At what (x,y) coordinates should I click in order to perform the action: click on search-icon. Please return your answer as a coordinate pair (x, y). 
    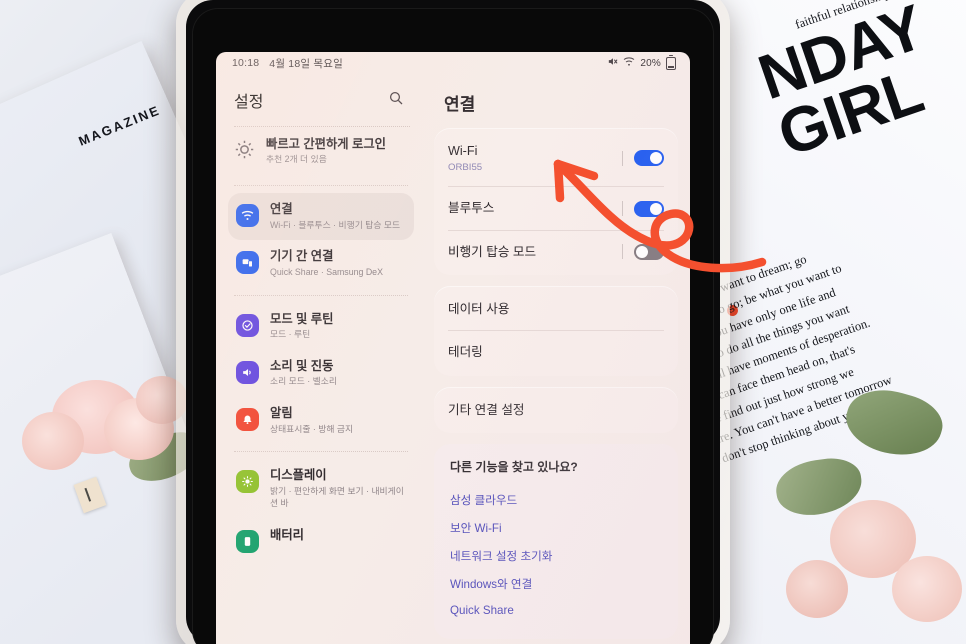
    Looking at the image, I should click on (396, 100).